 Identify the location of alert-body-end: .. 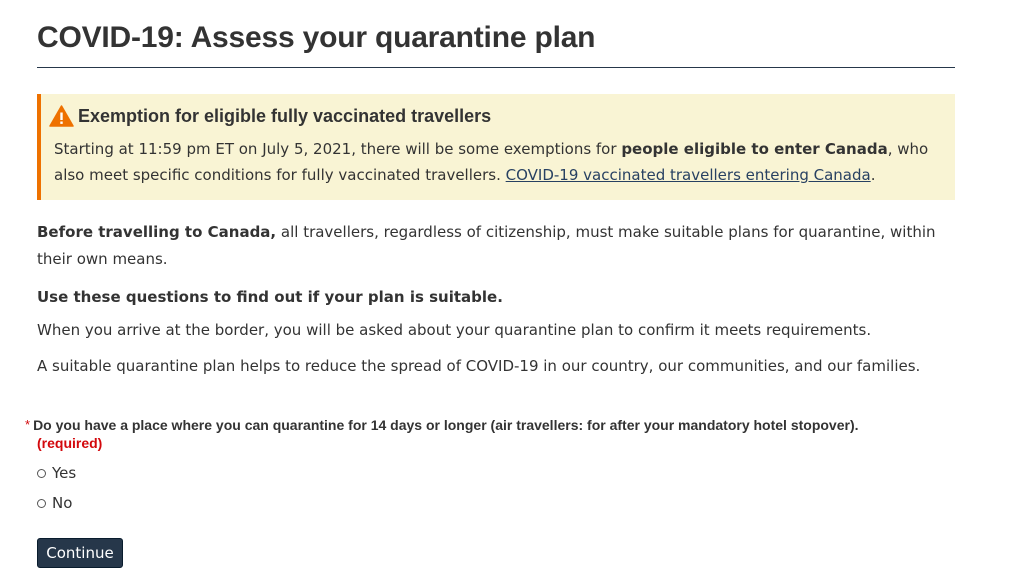
(873, 175).